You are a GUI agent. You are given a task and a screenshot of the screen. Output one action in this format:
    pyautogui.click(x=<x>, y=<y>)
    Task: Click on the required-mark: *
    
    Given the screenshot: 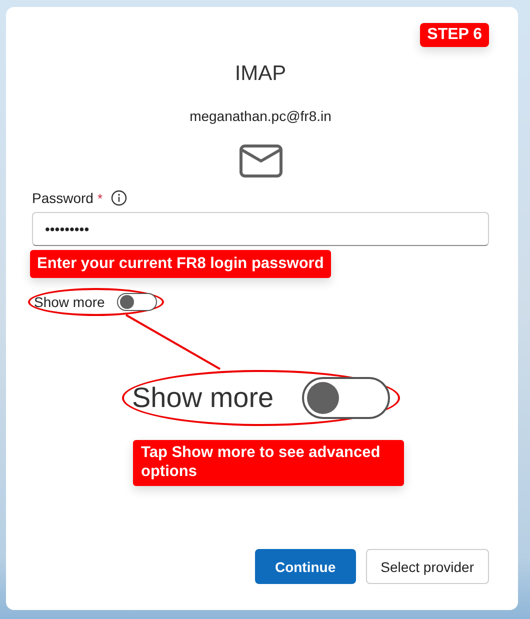 What is the action you would take?
    pyautogui.click(x=100, y=198)
    